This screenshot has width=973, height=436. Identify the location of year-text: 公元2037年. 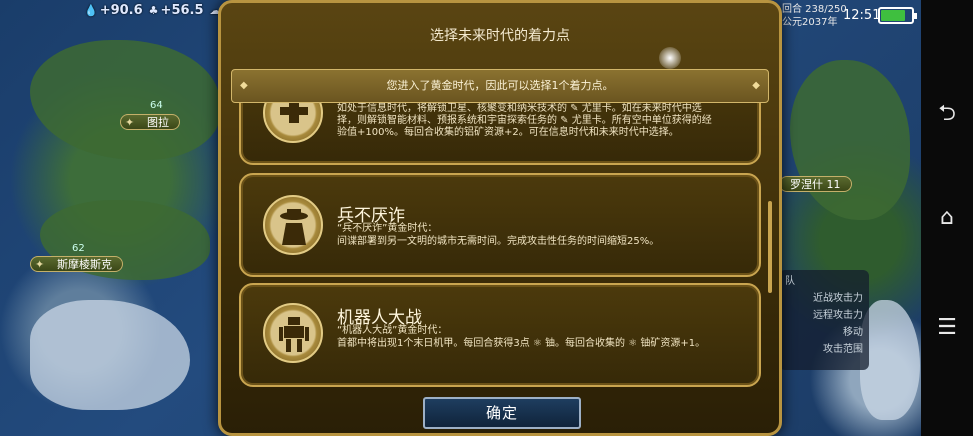
(810, 22).